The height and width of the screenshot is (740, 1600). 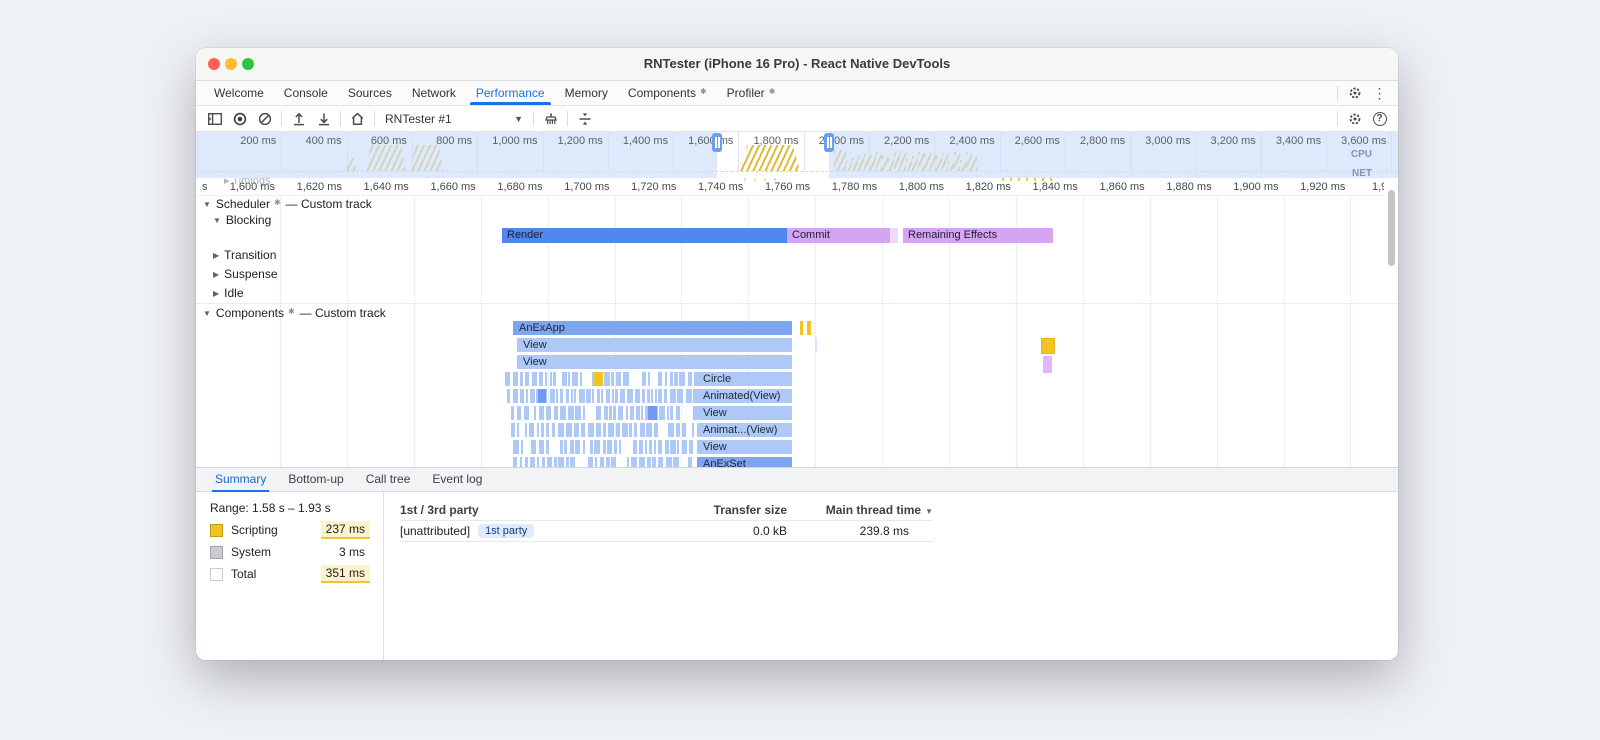 I want to click on zoom-button, so click(x=248, y=64).